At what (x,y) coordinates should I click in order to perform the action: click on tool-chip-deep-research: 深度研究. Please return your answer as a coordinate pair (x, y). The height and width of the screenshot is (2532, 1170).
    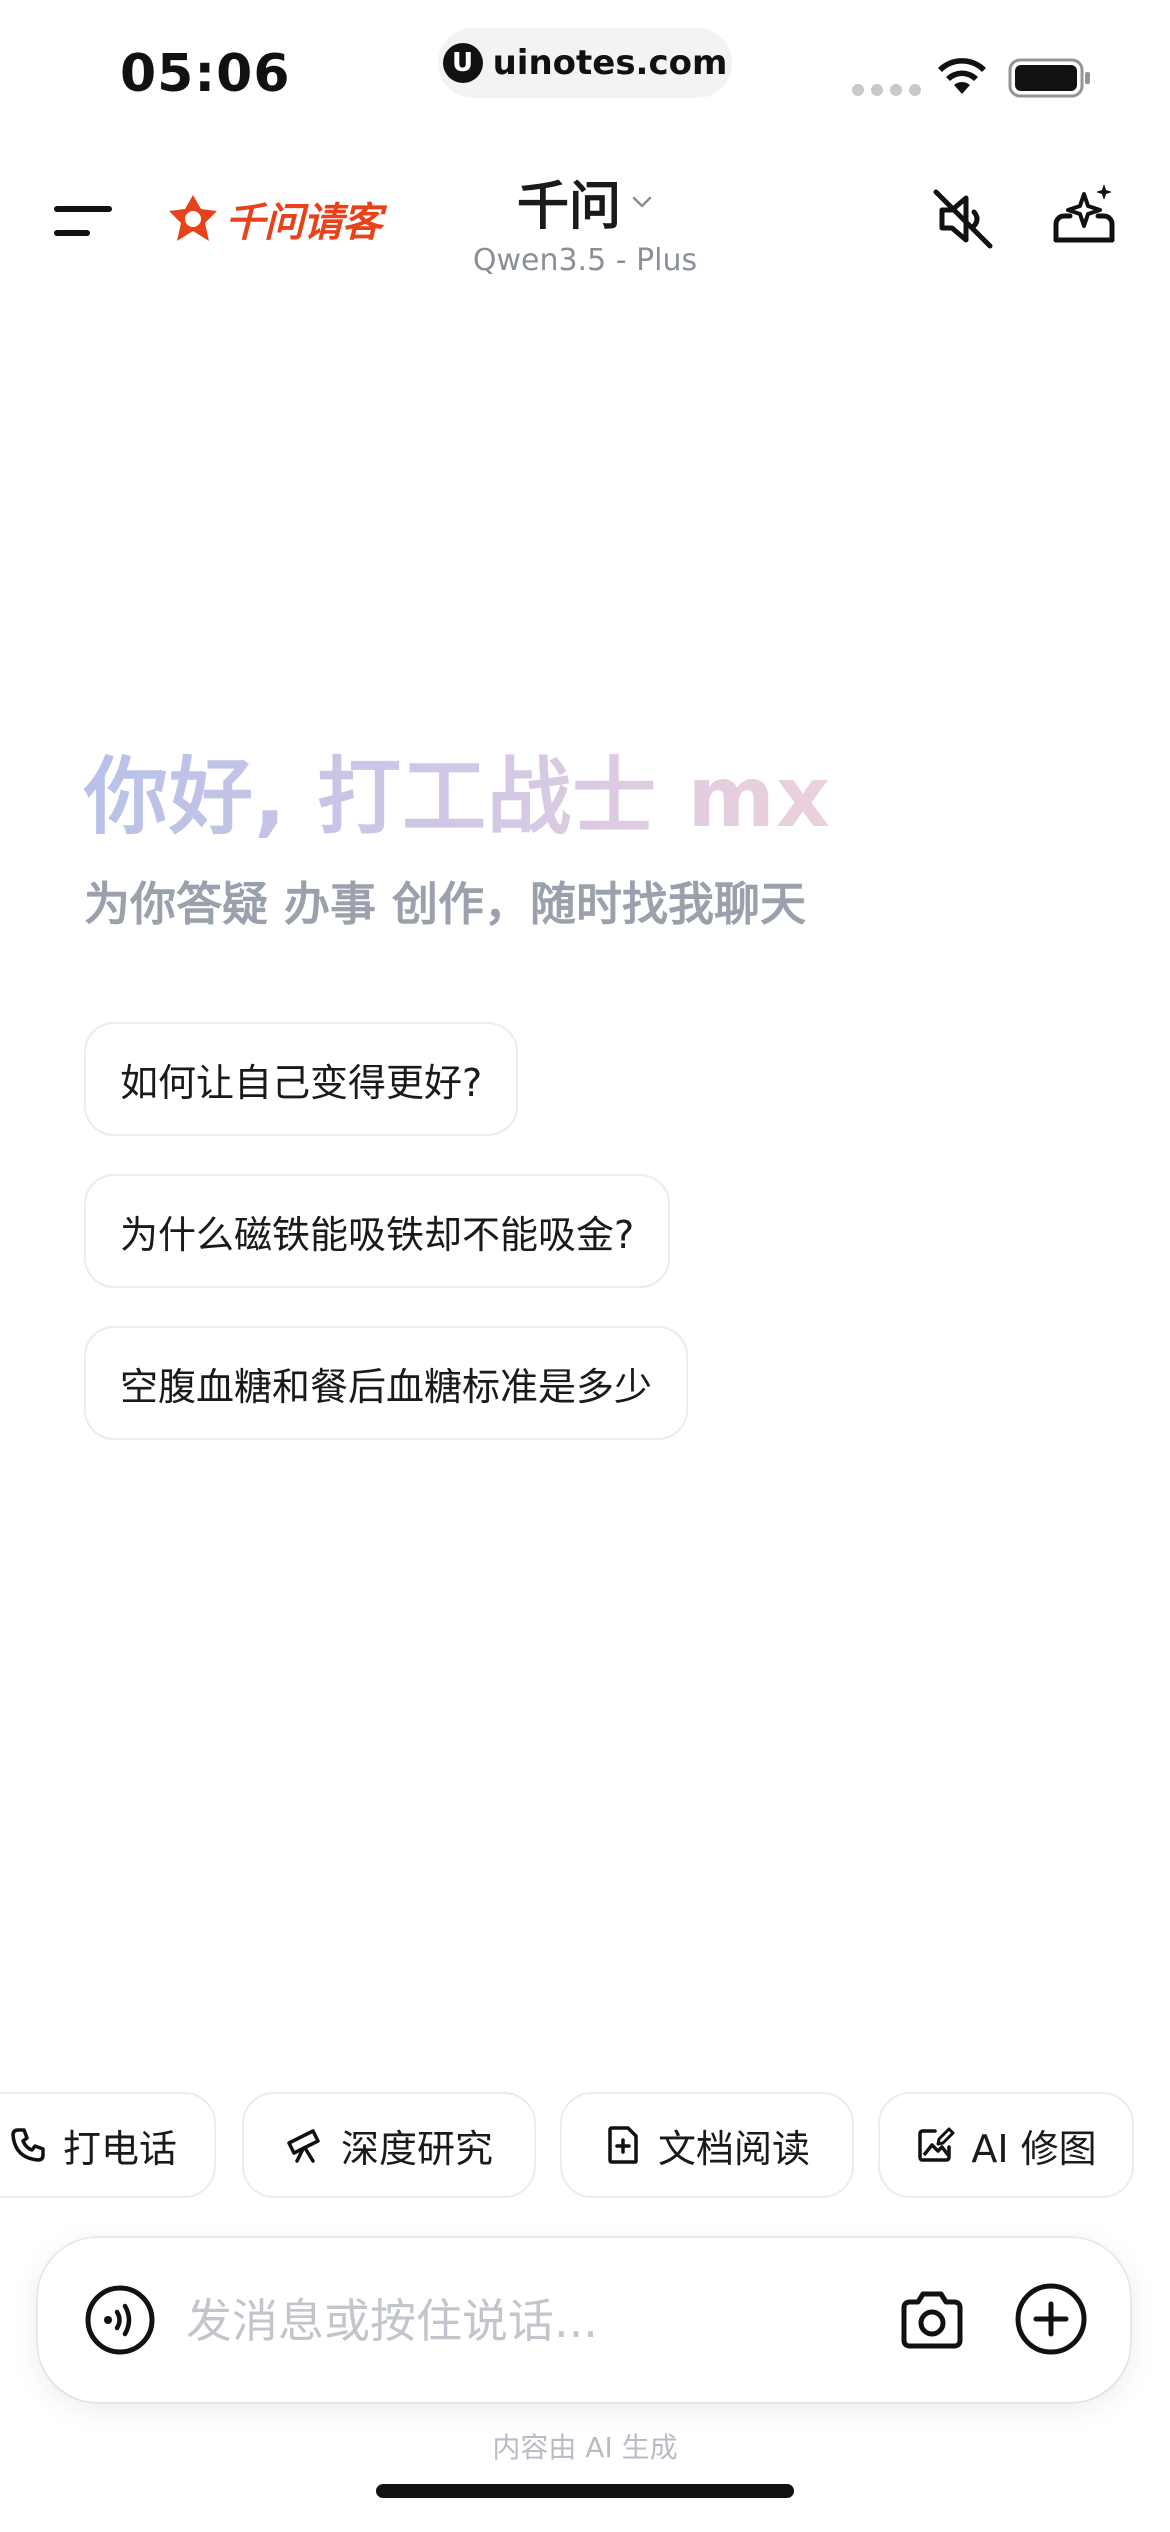
    Looking at the image, I should click on (389, 2145).